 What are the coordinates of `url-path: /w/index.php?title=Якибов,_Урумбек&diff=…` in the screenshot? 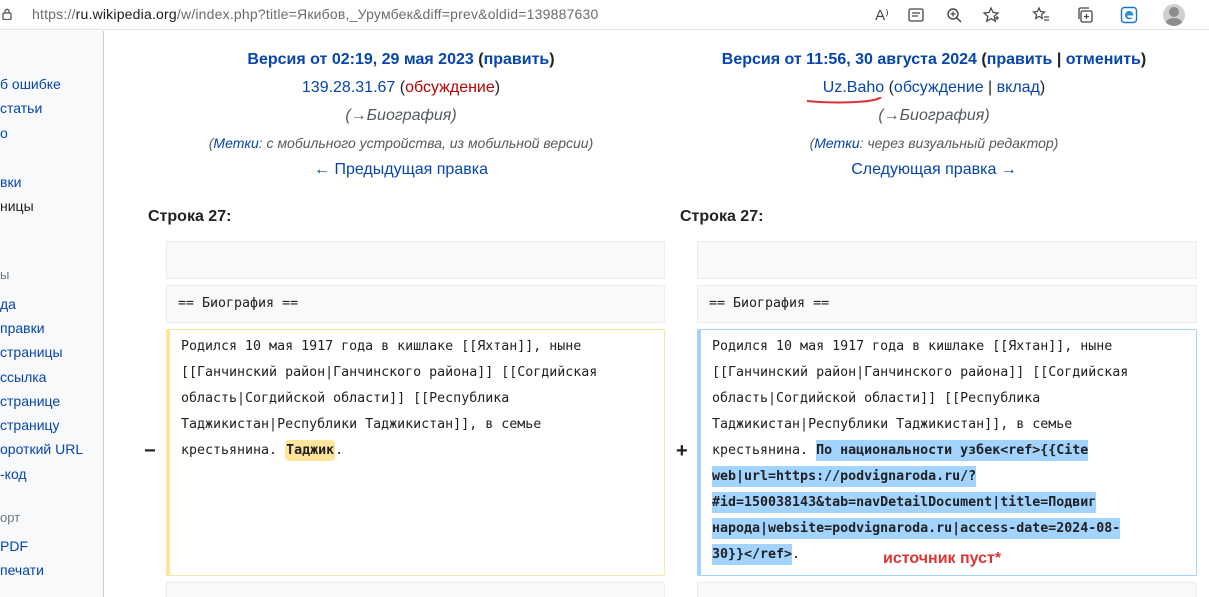 It's located at (387, 14).